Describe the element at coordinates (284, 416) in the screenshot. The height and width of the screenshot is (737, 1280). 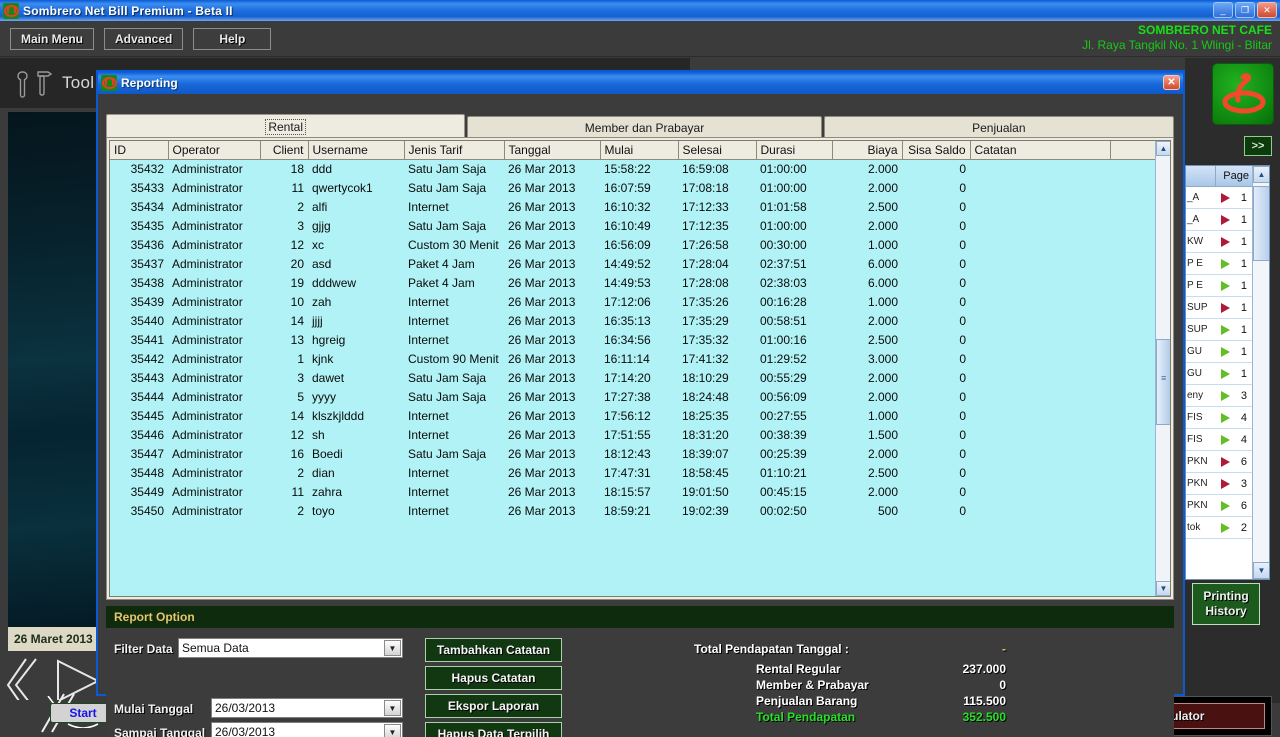
I see `table-cell: 14` at that location.